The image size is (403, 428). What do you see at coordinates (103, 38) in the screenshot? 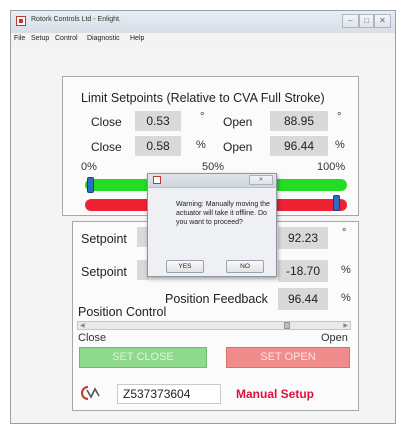
I see `menu-diagnostic: Diagnostic` at bounding box center [103, 38].